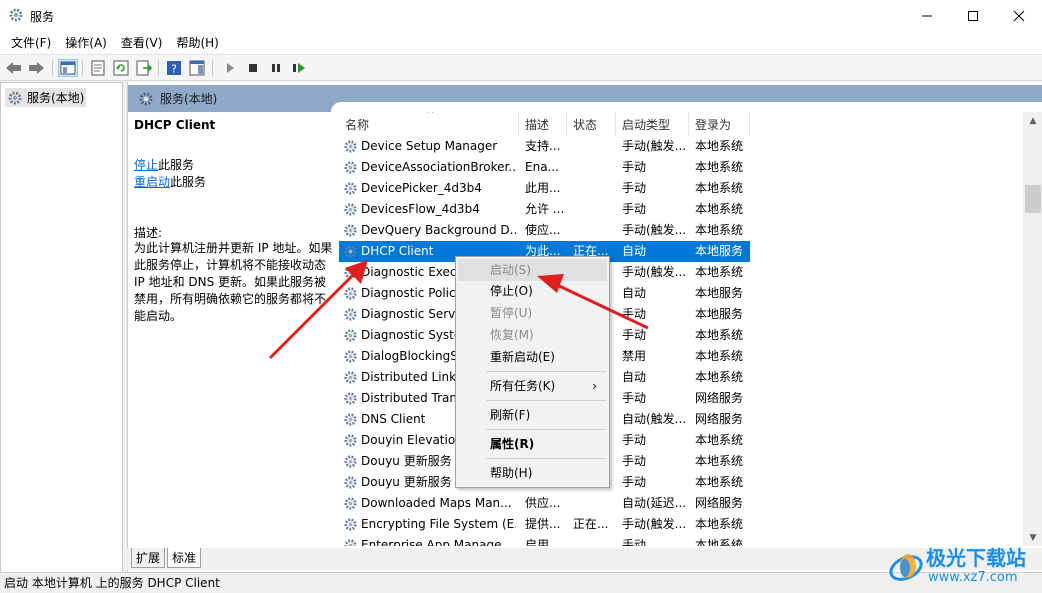  I want to click on stop-service-icon, so click(253, 68).